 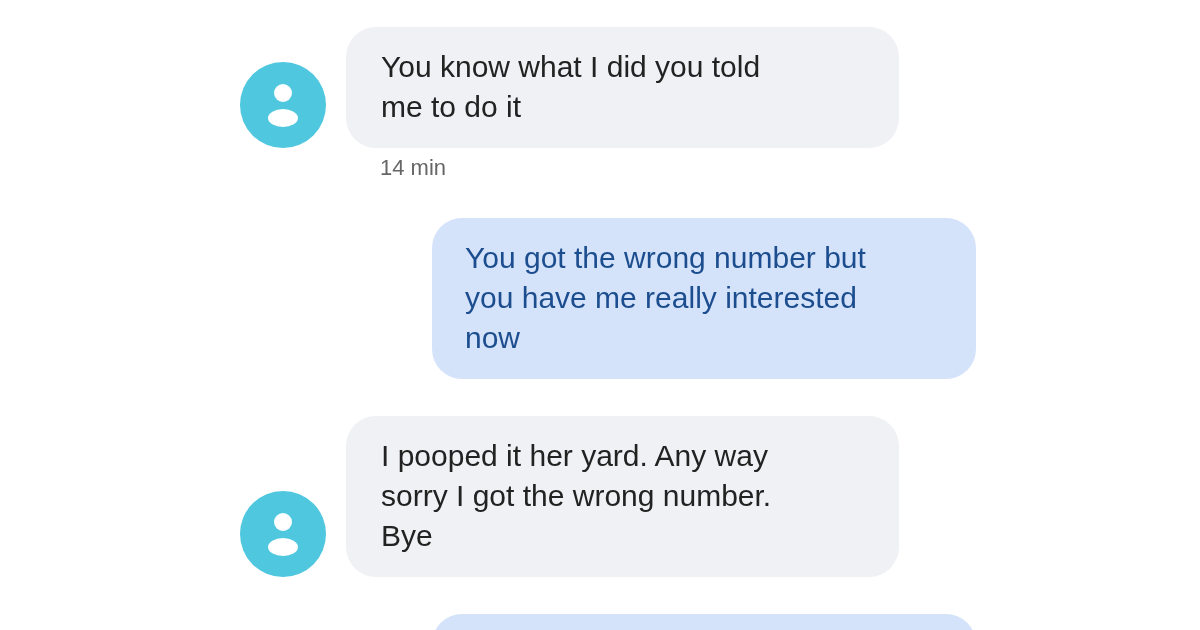 What do you see at coordinates (622, 496) in the screenshot?
I see `message-bubble: I pooped it her yard. Any way sorry I got the wrong number. Bye` at bounding box center [622, 496].